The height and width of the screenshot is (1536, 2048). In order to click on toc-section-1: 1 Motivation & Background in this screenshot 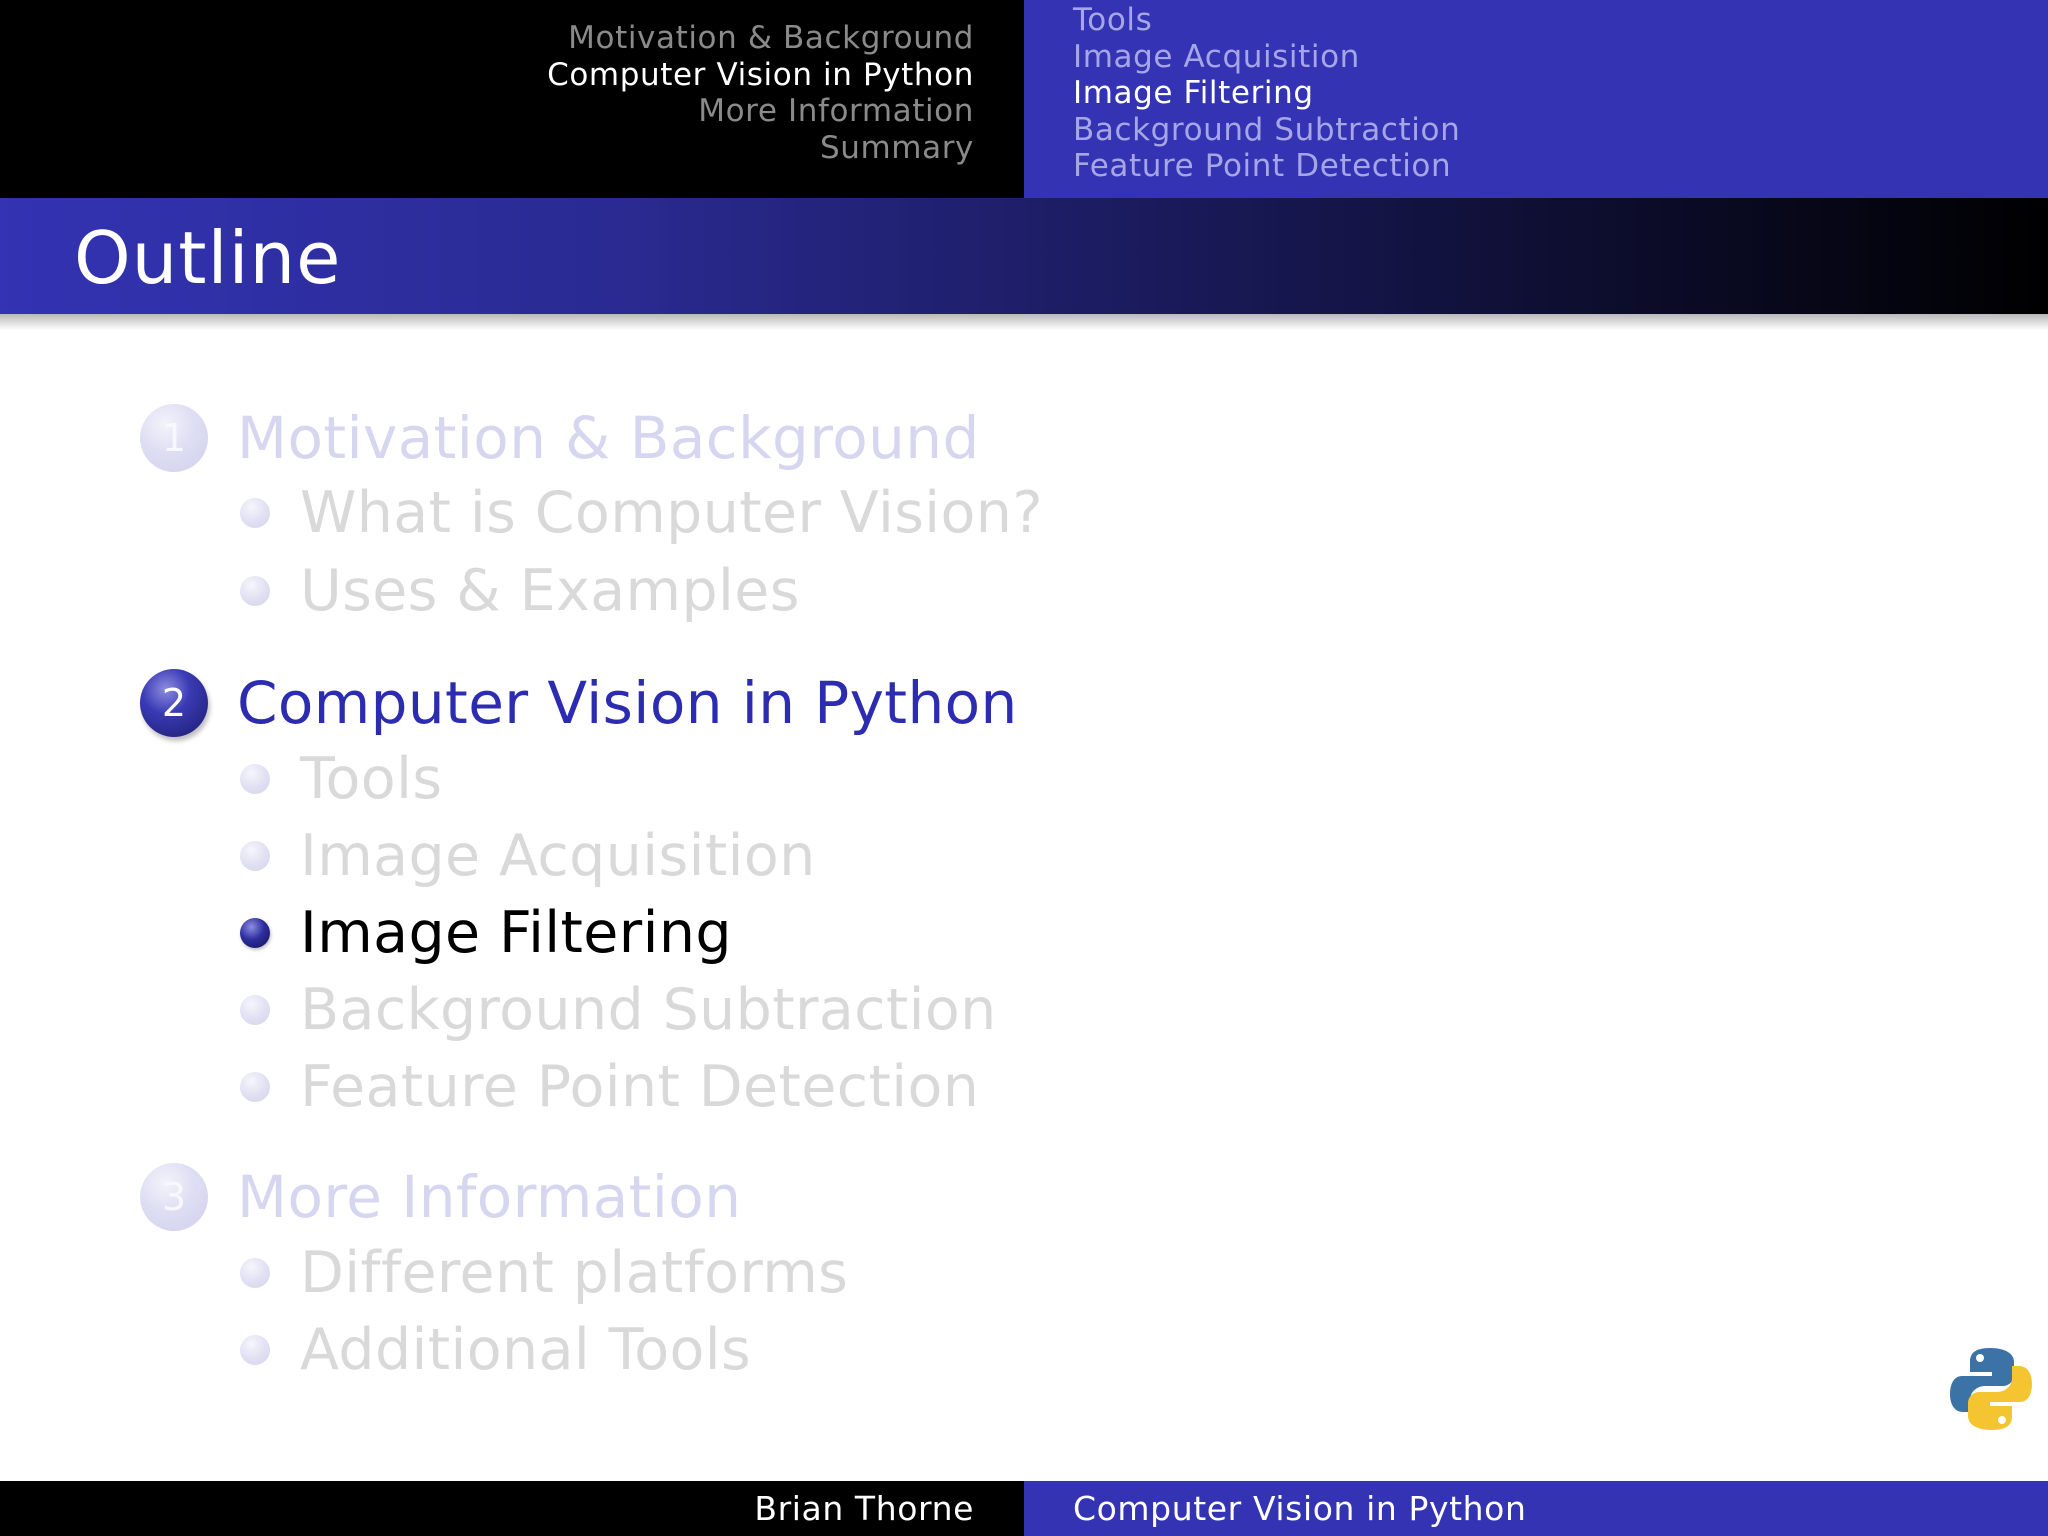, I will do `click(560, 438)`.